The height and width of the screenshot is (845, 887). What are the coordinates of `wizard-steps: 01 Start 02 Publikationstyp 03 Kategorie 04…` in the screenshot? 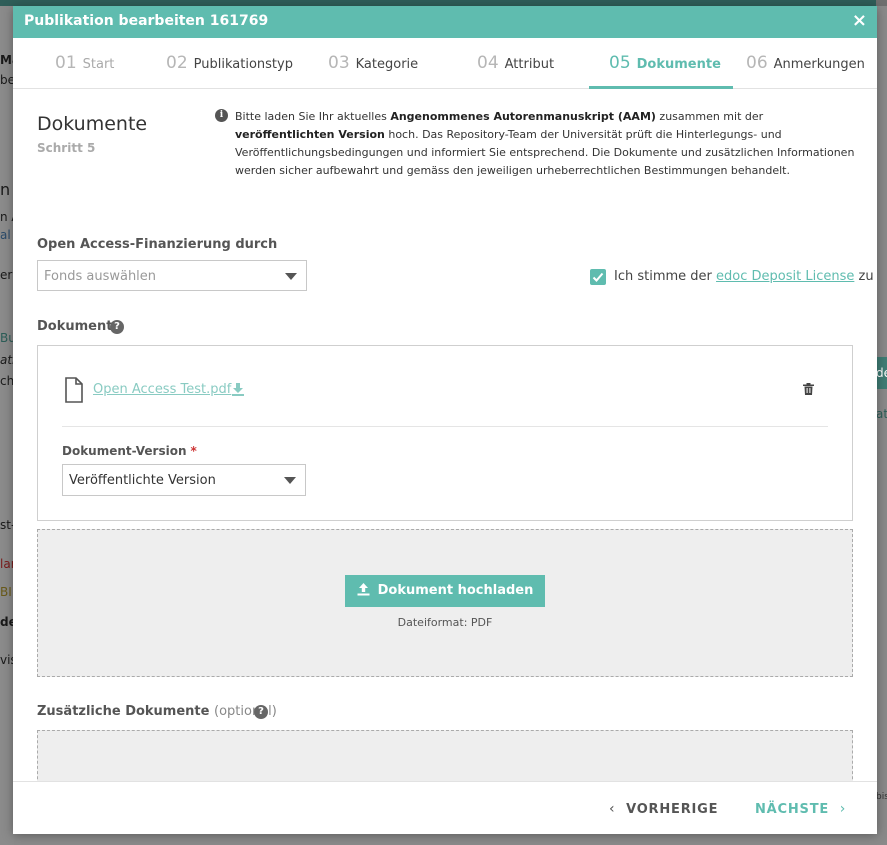 It's located at (445, 63).